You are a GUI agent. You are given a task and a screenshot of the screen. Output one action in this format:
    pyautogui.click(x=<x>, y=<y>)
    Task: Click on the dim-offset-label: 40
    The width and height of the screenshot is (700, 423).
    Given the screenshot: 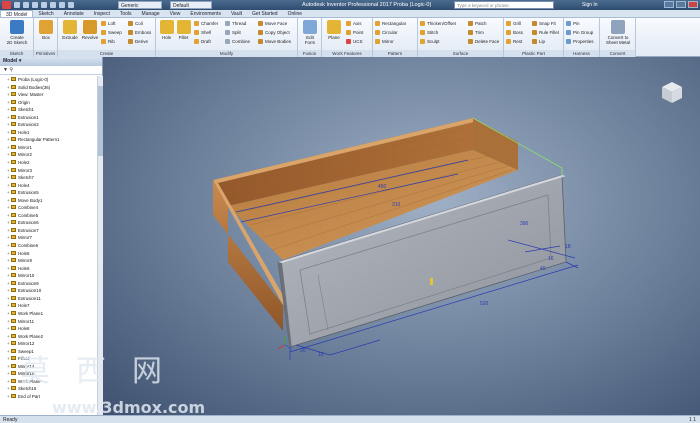 What is the action you would take?
    pyautogui.click(x=543, y=269)
    